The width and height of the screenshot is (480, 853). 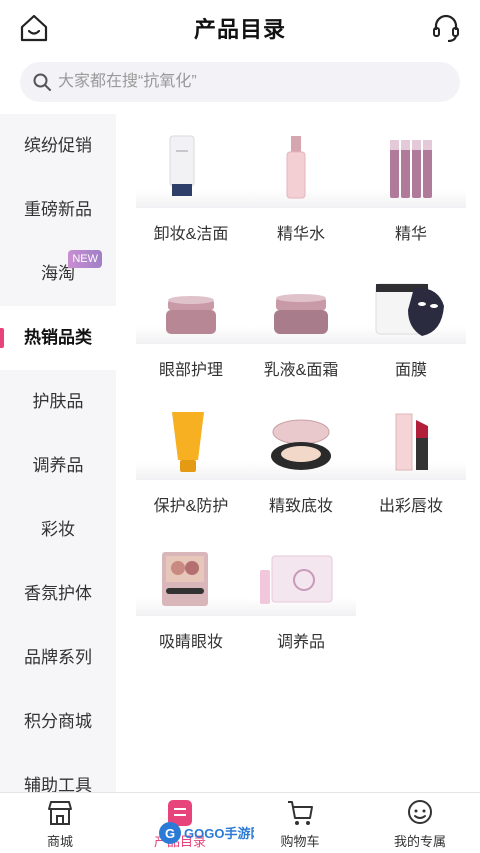 What do you see at coordinates (296, 167) in the screenshot?
I see `toner-bottle-icon` at bounding box center [296, 167].